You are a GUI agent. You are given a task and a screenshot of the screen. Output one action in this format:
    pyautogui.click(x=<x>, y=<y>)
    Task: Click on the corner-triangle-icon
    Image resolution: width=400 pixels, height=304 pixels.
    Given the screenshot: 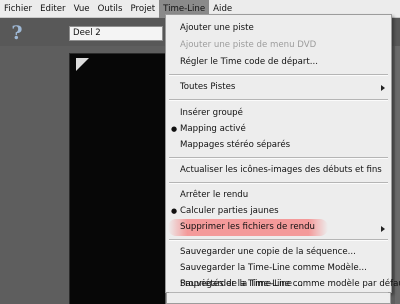 What is the action you would take?
    pyautogui.click(x=82, y=64)
    